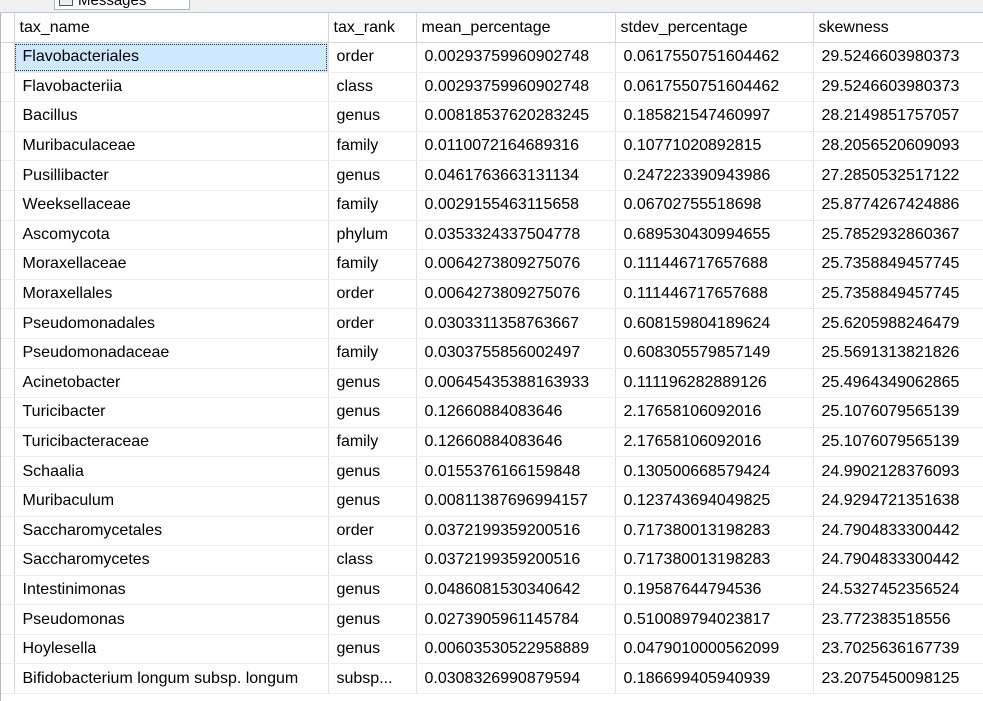  I want to click on cell-skewness: 24.7904833300442, so click(898, 531).